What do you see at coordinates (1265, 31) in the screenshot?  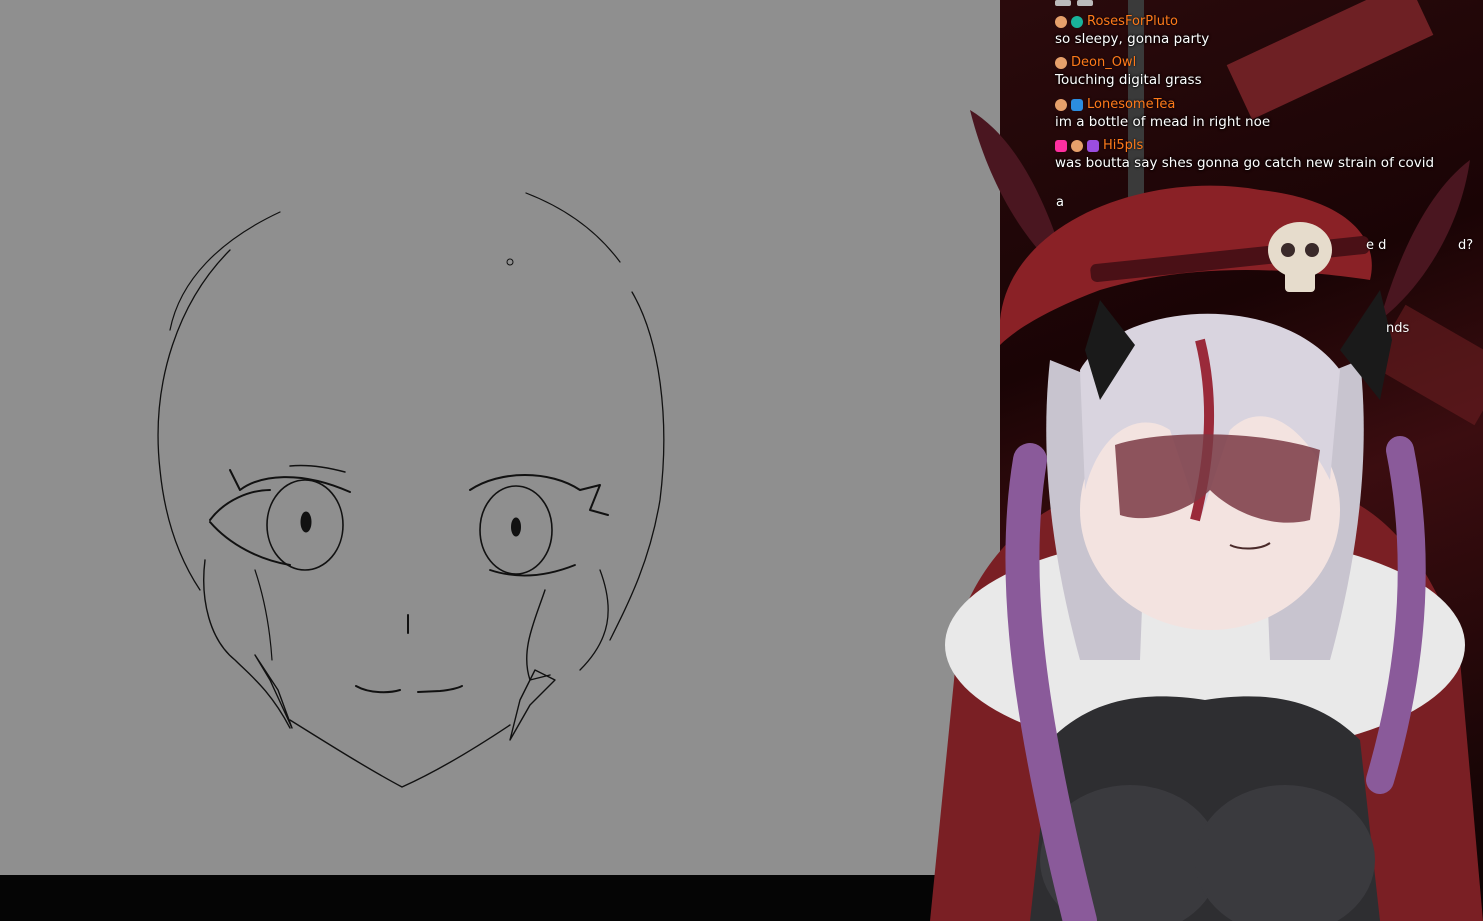 I see `chat-message: RosesForPluto so sleepy, gonna party` at bounding box center [1265, 31].